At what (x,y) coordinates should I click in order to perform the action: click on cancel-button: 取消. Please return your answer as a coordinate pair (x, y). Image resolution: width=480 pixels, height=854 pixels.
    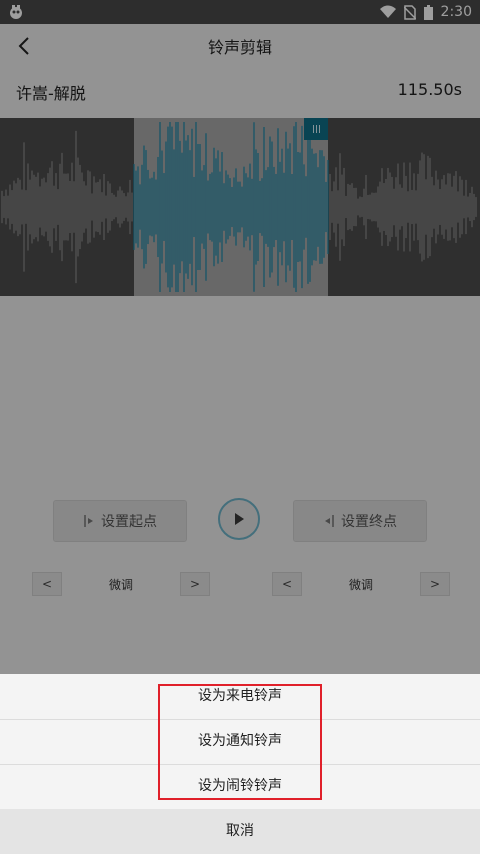
    Looking at the image, I should click on (240, 831).